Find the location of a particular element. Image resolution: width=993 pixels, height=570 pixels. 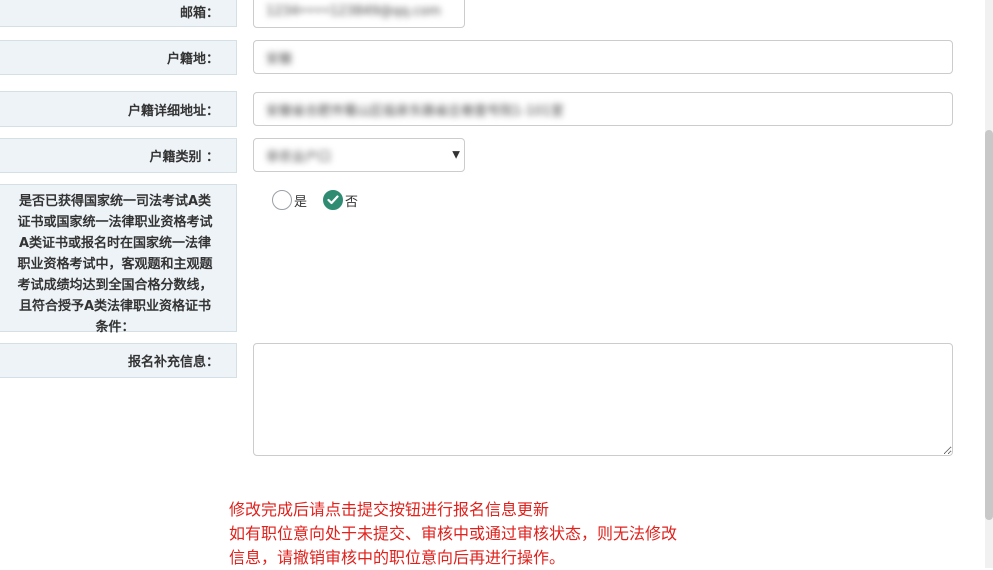

radio-no is located at coordinates (333, 200).